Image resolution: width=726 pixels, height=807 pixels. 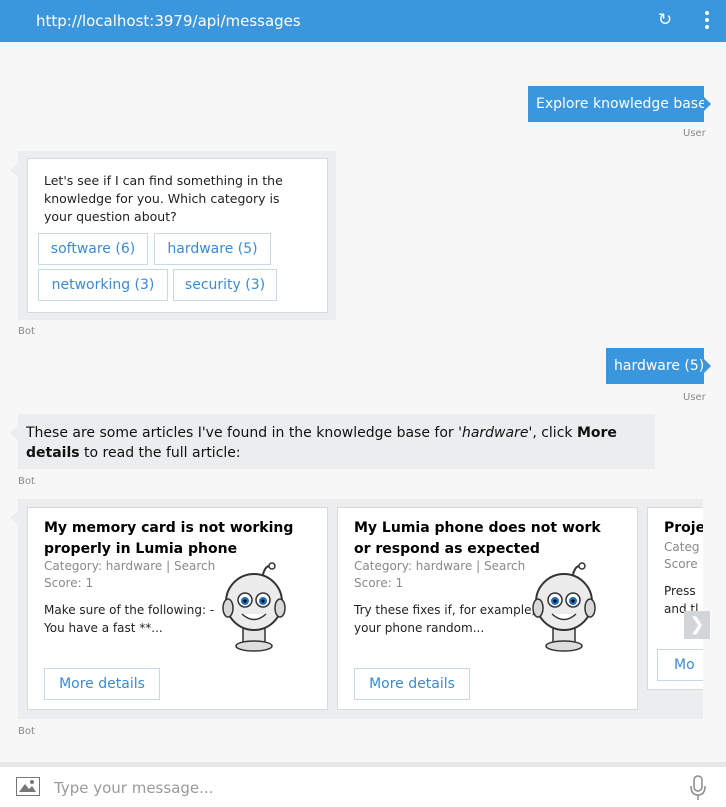 I want to click on article-score: Score, so click(x=681, y=564).